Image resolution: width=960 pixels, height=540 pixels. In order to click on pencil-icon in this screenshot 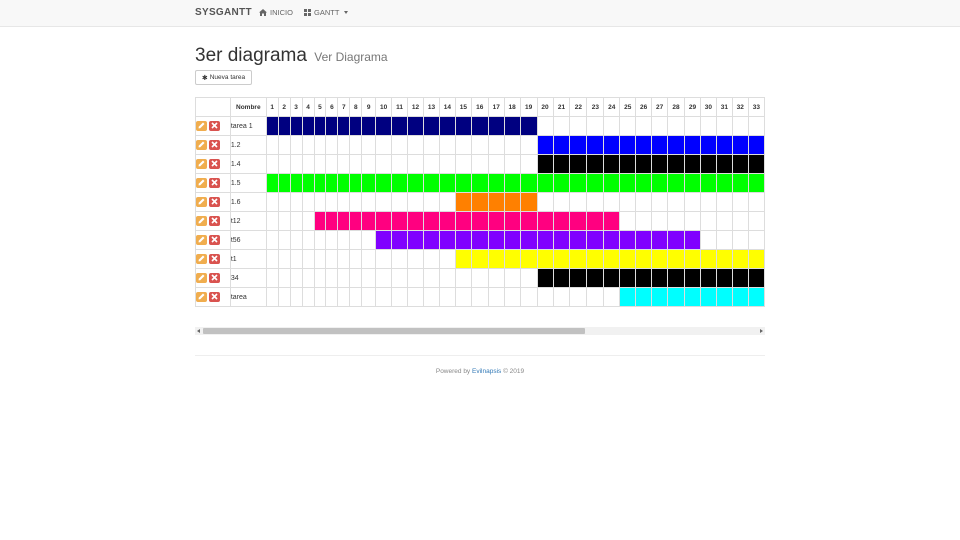, I will do `click(201, 125)`.